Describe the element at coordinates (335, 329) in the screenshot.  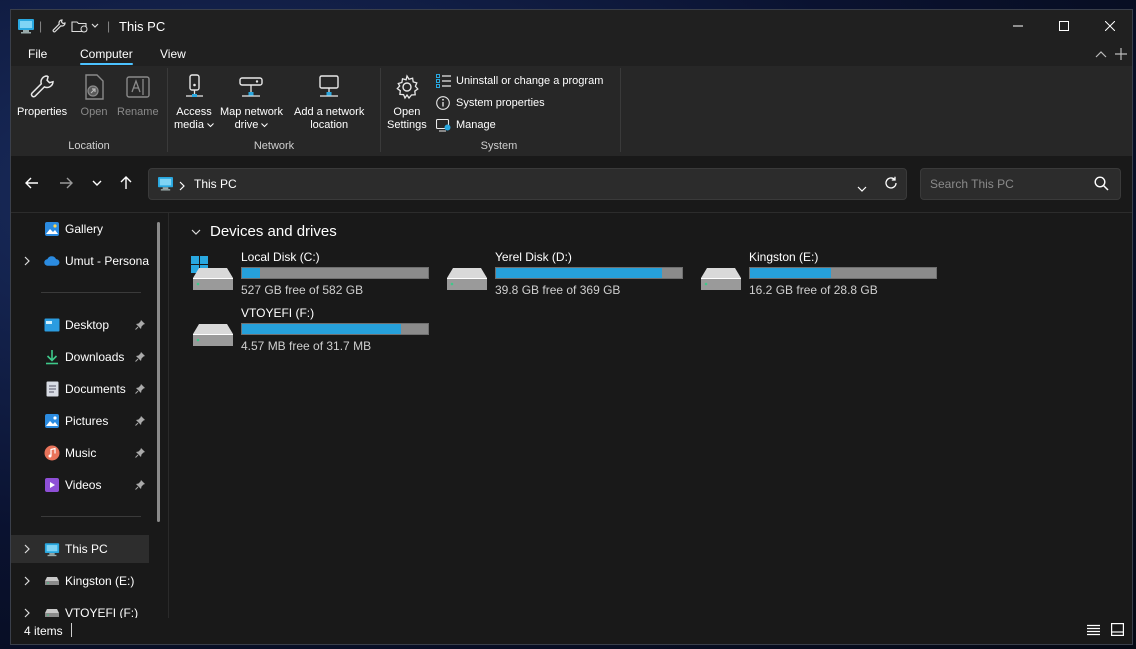
I see `drive-usage-bar` at that location.